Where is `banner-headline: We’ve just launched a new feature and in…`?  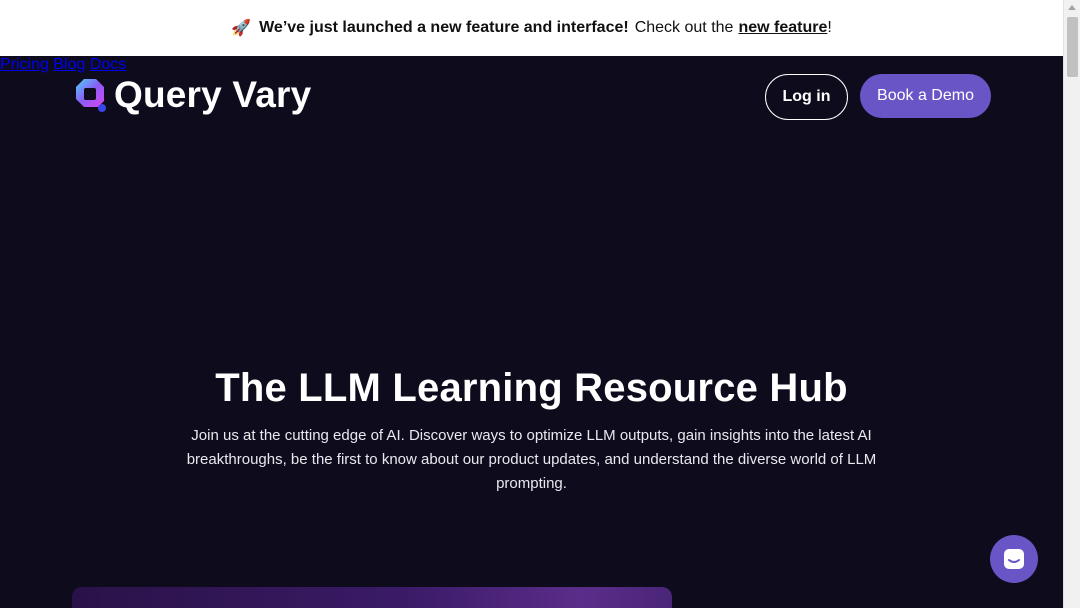
banner-headline: We’ve just launched a new feature and in… is located at coordinates (444, 27).